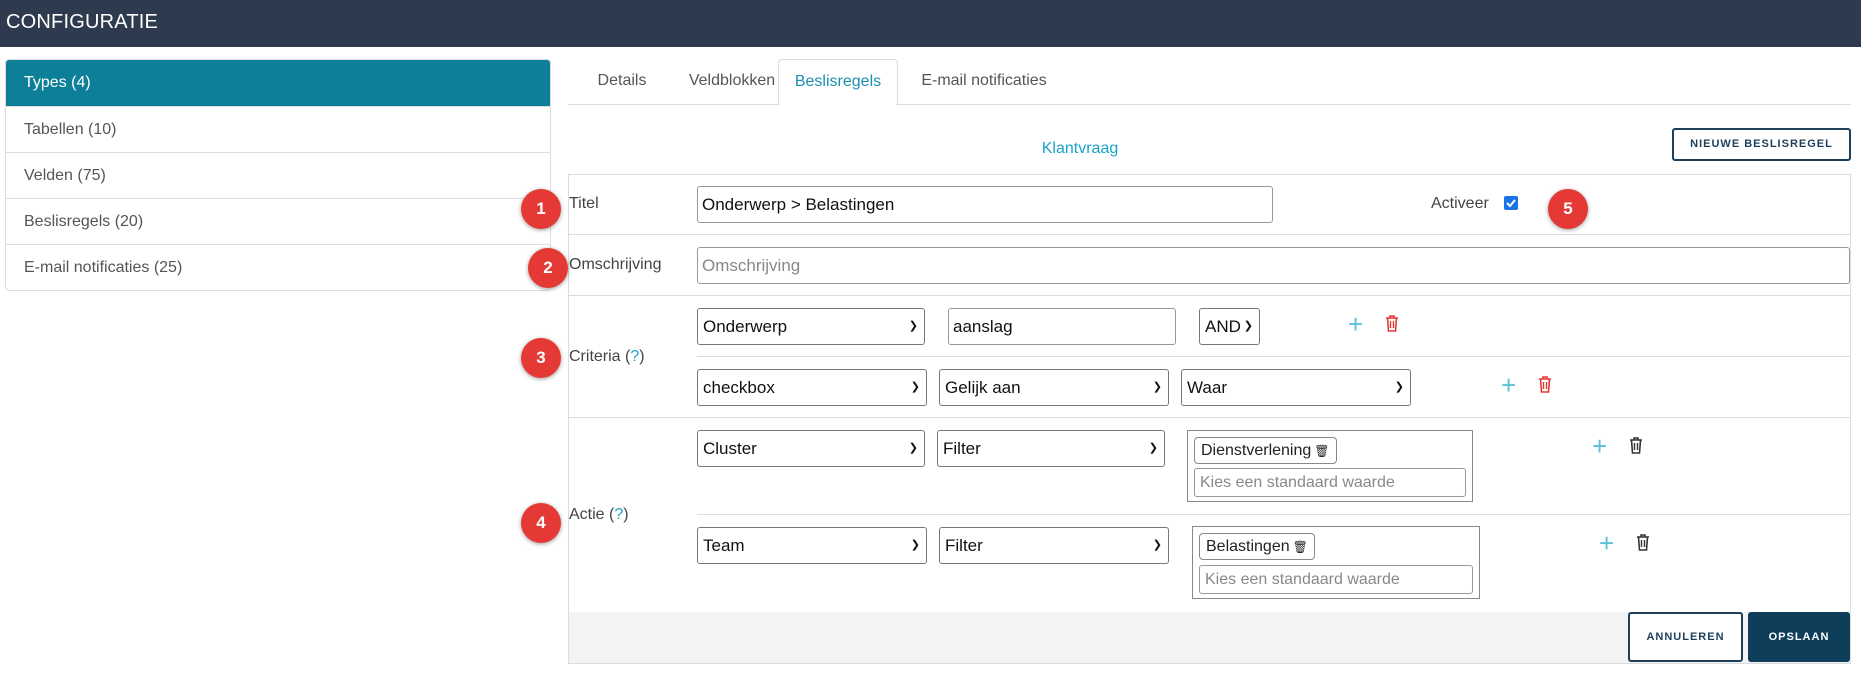 This screenshot has height=676, width=1861. Describe the element at coordinates (615, 264) in the screenshot. I see `description-label: Omschrijving` at that location.